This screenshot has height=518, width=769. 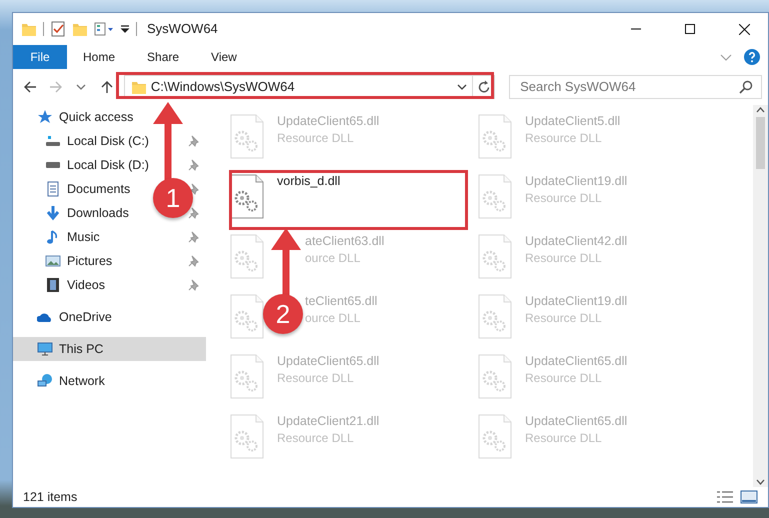 I want to click on nav-item: Documents, so click(x=98, y=189).